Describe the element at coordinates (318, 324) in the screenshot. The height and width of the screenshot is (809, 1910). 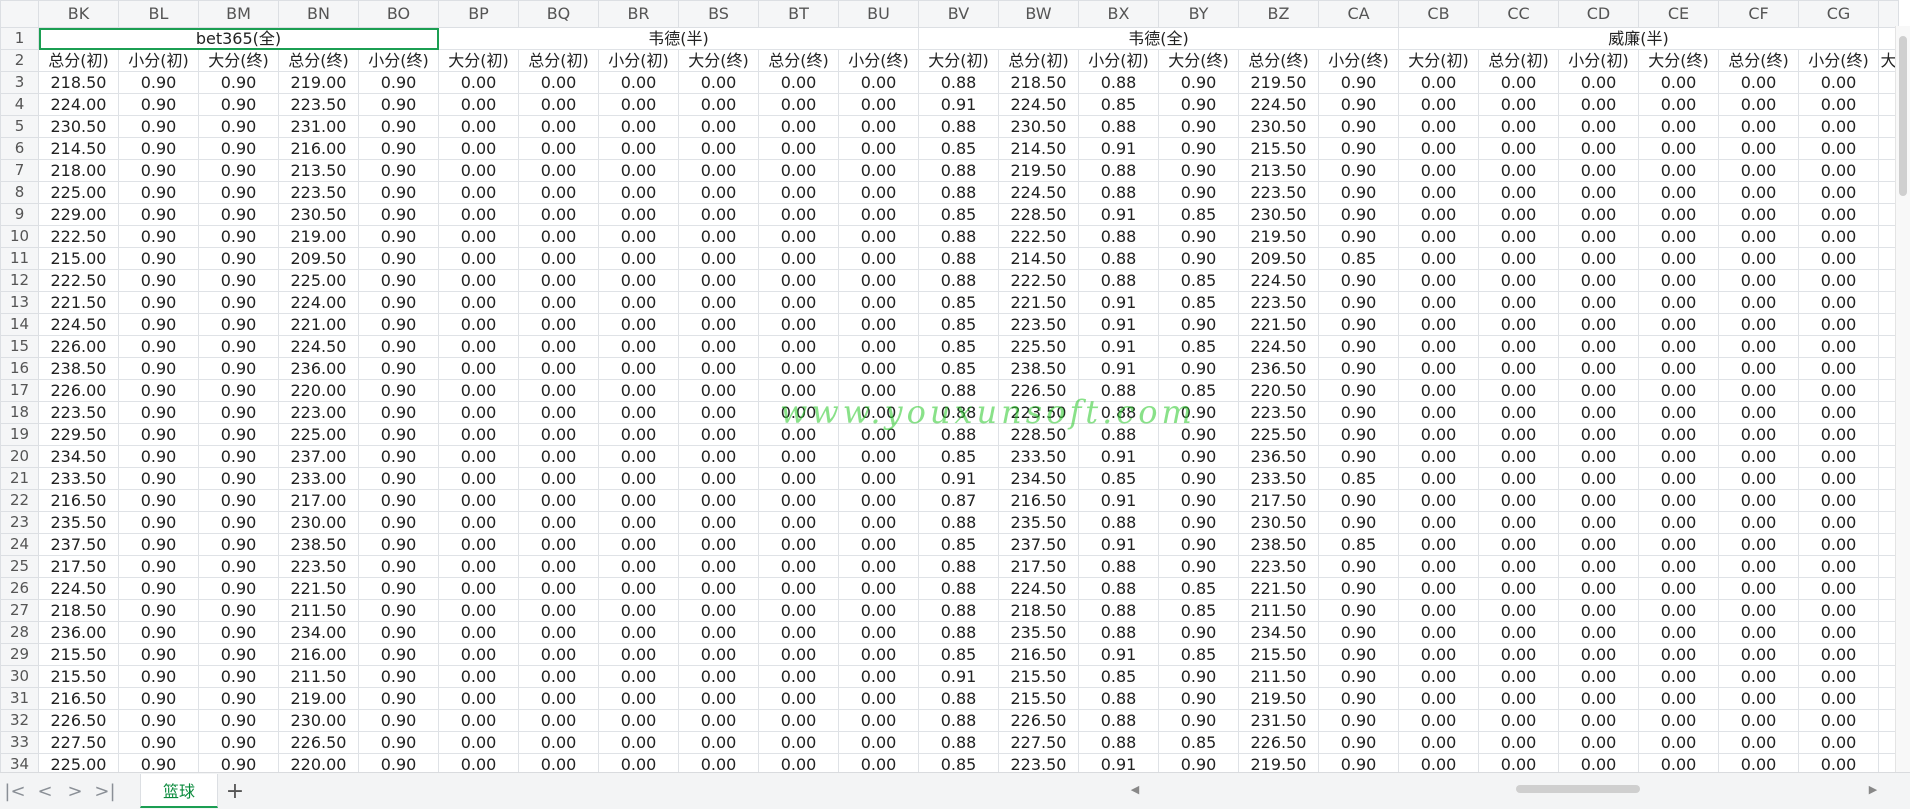
I see `data-cell: 221.00` at that location.